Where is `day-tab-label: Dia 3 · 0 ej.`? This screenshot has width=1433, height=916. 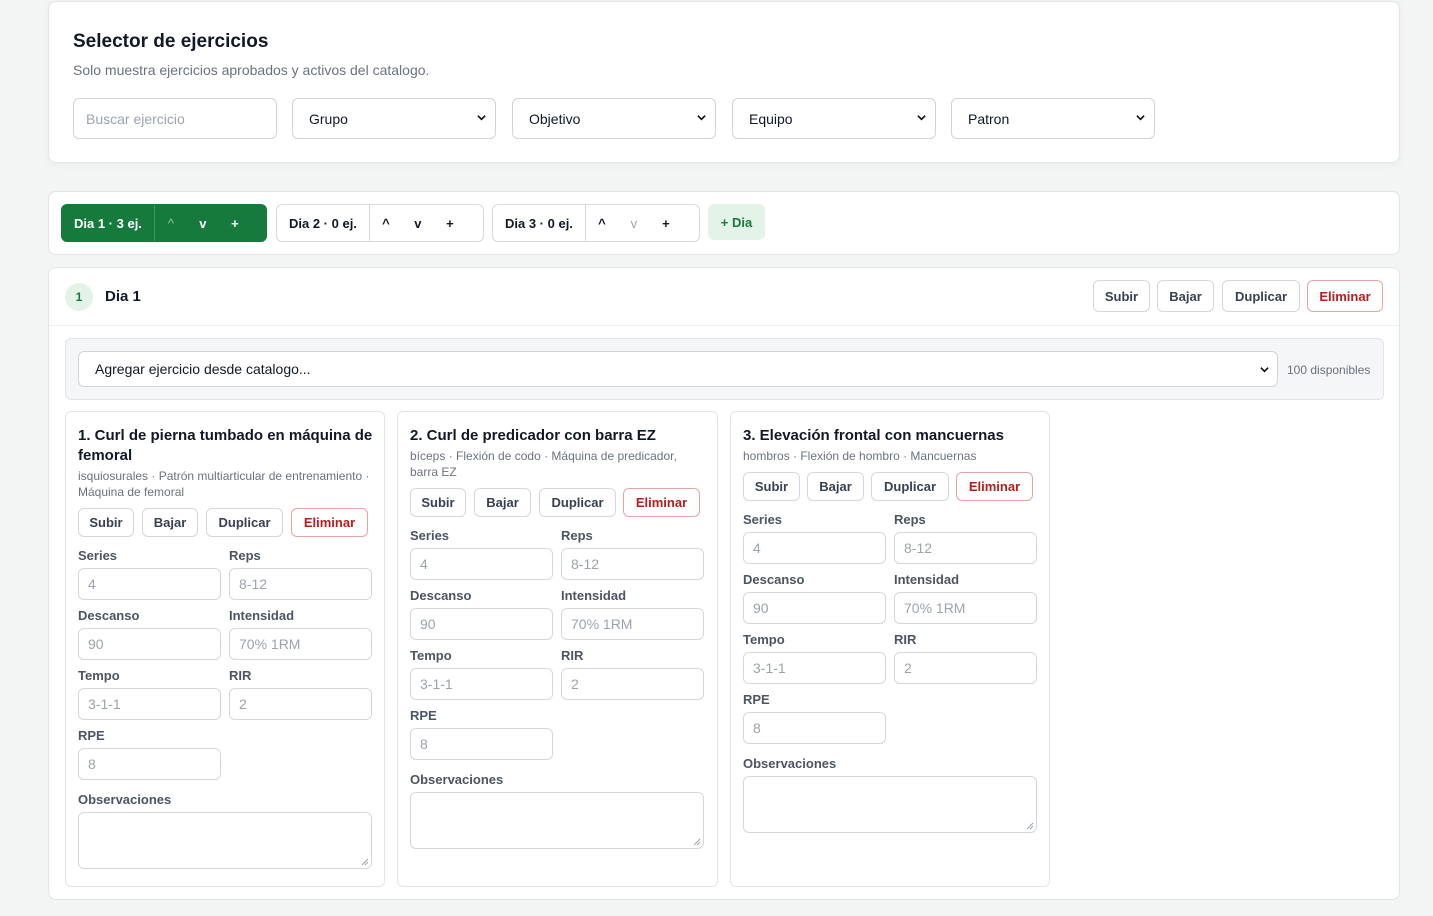
day-tab-label: Dia 3 · 0 ej. is located at coordinates (539, 223).